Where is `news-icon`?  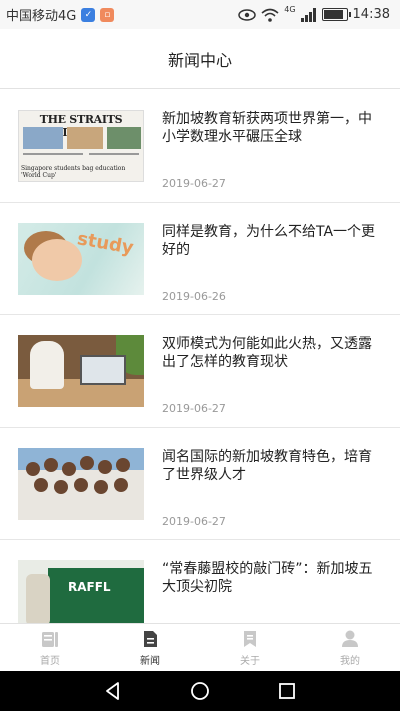
news-icon is located at coordinates (150, 638).